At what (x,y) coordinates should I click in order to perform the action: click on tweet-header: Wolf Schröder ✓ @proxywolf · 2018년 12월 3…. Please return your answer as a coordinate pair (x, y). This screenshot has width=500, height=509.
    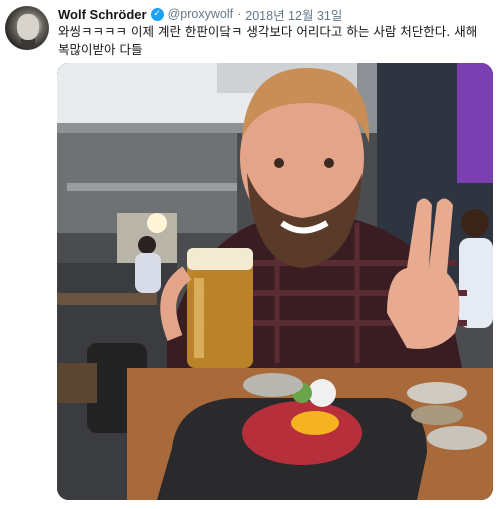
    Looking at the image, I should click on (200, 14).